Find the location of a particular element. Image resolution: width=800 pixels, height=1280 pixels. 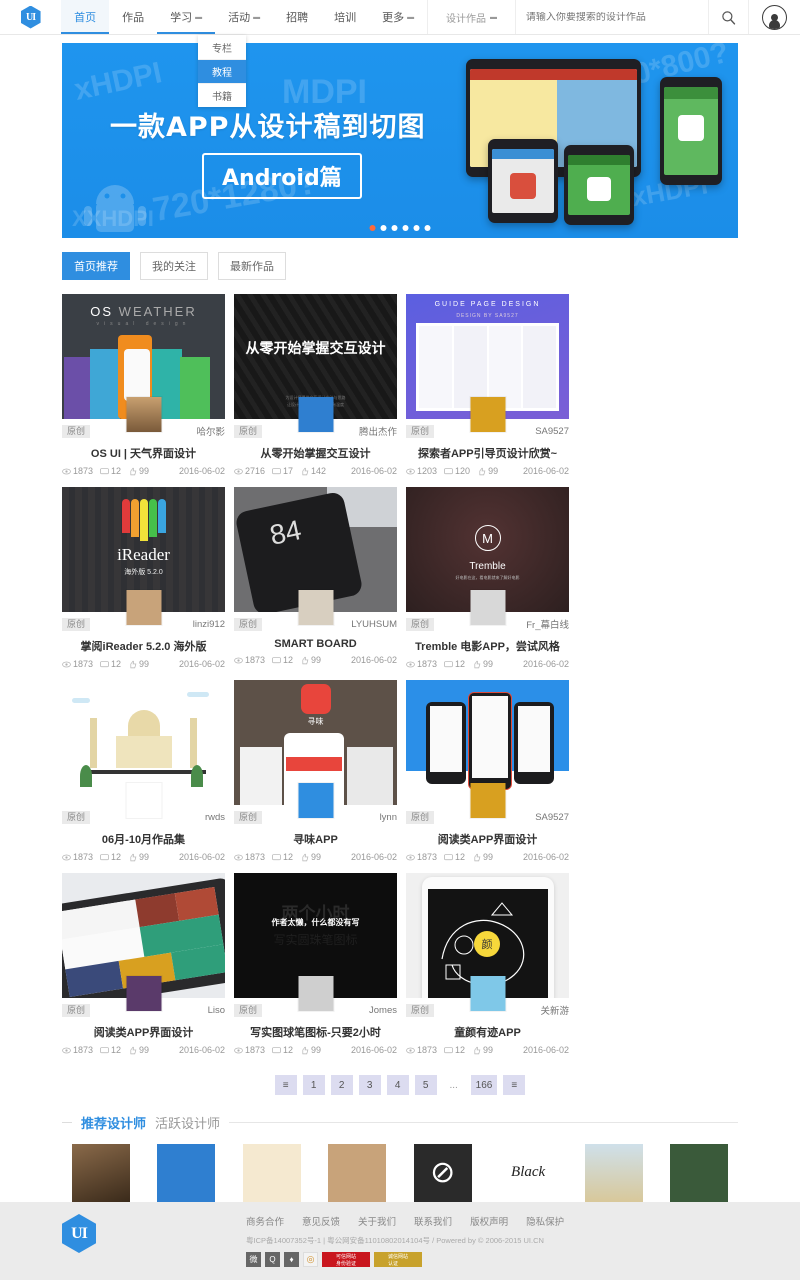

nav-item-training: 培训 is located at coordinates (345, 17).